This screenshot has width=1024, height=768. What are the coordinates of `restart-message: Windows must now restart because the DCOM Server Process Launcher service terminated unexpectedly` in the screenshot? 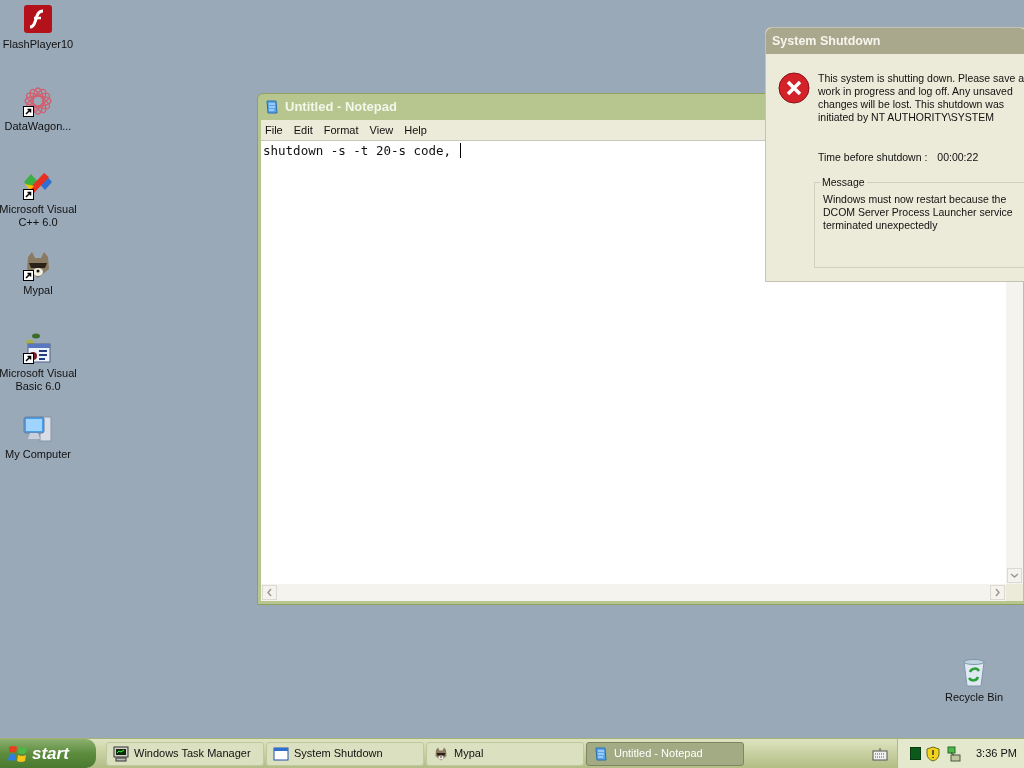 It's located at (918, 212).